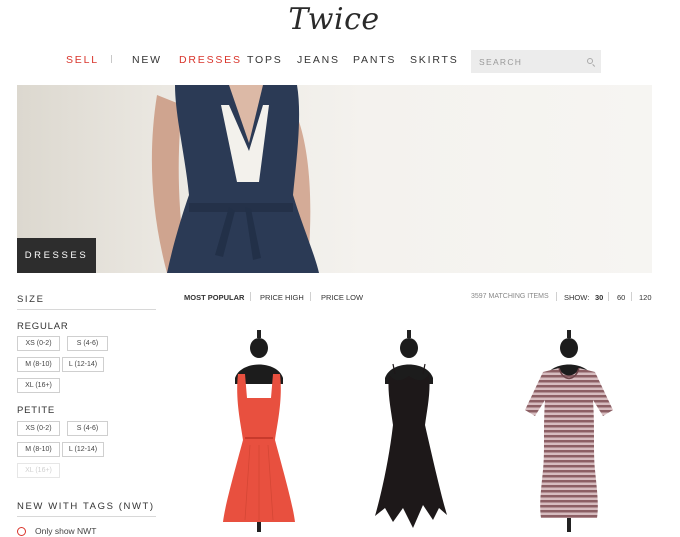  Describe the element at coordinates (645, 297) in the screenshot. I see `show-120: 120` at that location.